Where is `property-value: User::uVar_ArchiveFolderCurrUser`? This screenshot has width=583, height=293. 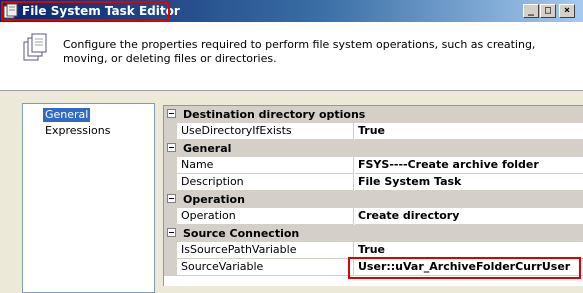 property-value: User::uVar_ArchiveFolderCurrUser is located at coordinates (469, 267).